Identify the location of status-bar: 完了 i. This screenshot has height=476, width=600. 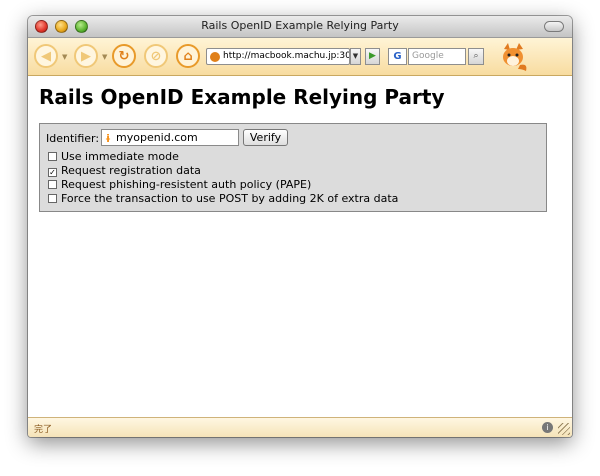
(300, 427).